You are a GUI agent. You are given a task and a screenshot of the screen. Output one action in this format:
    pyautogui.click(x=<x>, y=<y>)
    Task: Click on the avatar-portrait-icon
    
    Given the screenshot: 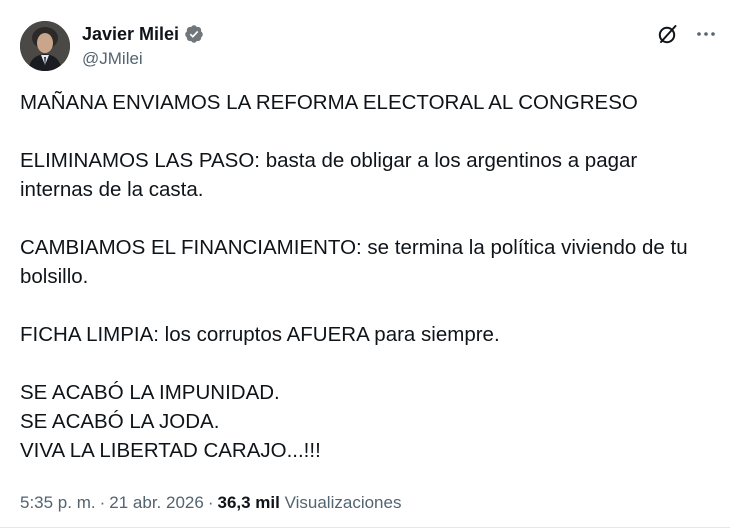 What is the action you would take?
    pyautogui.click(x=45, y=46)
    